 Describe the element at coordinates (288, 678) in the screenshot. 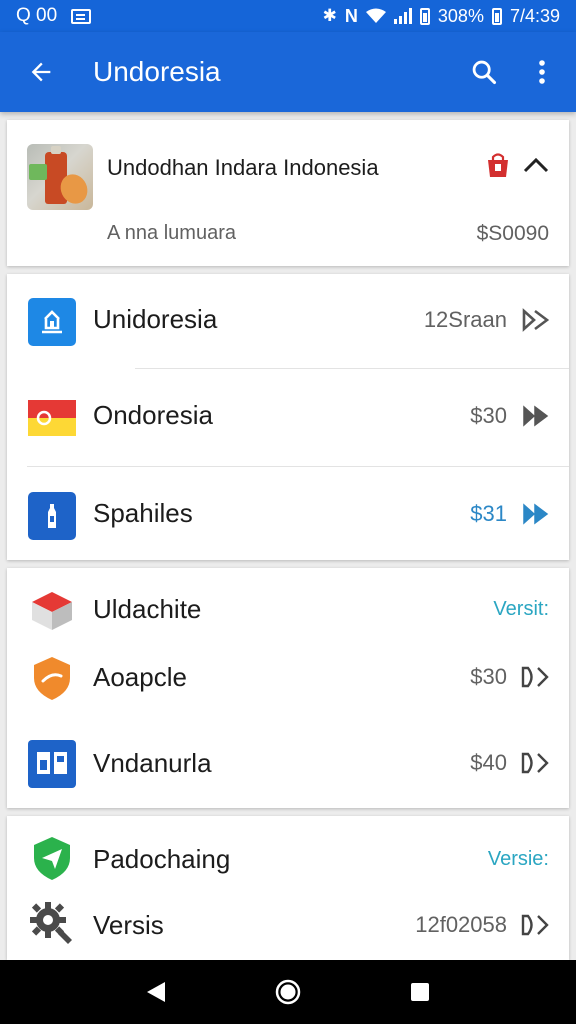

I see `list-item: Aoapcle $30` at that location.